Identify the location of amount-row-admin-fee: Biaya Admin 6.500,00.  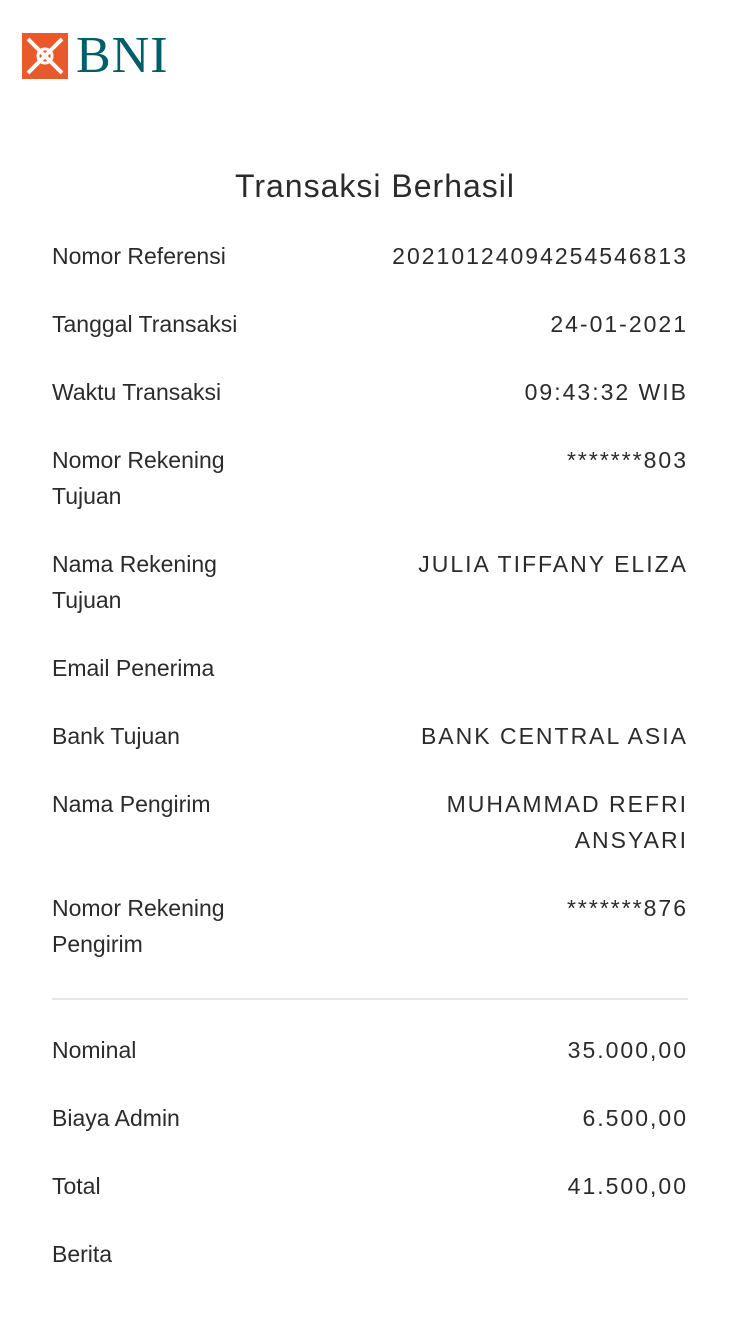
(370, 1118).